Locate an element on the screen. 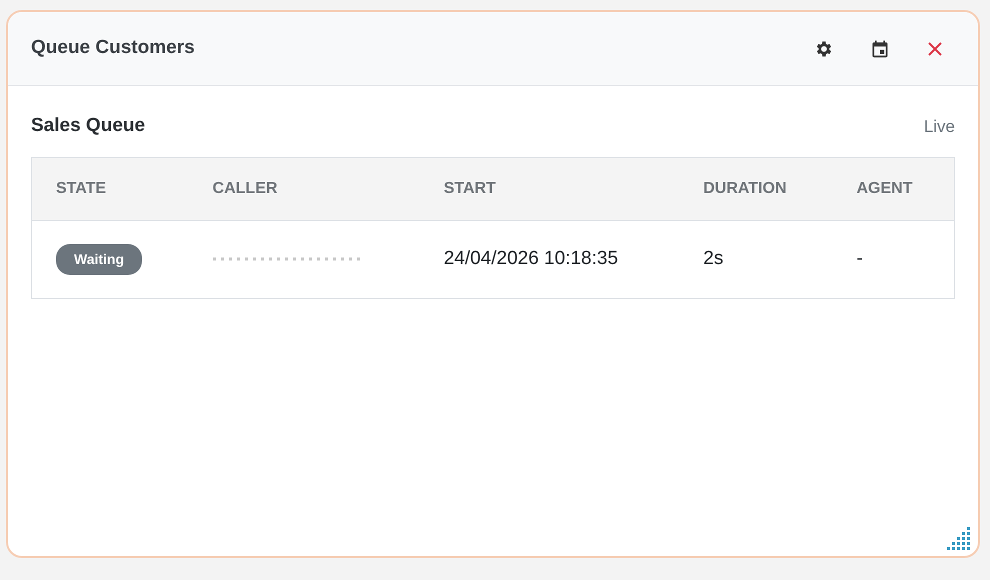 The height and width of the screenshot is (580, 990). column-header: START is located at coordinates (550, 188).